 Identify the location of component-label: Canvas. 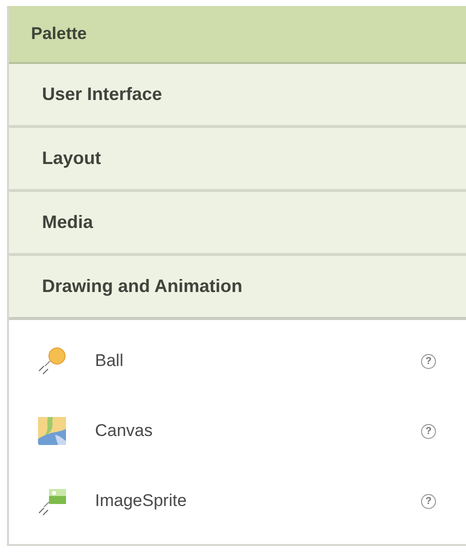
(124, 431).